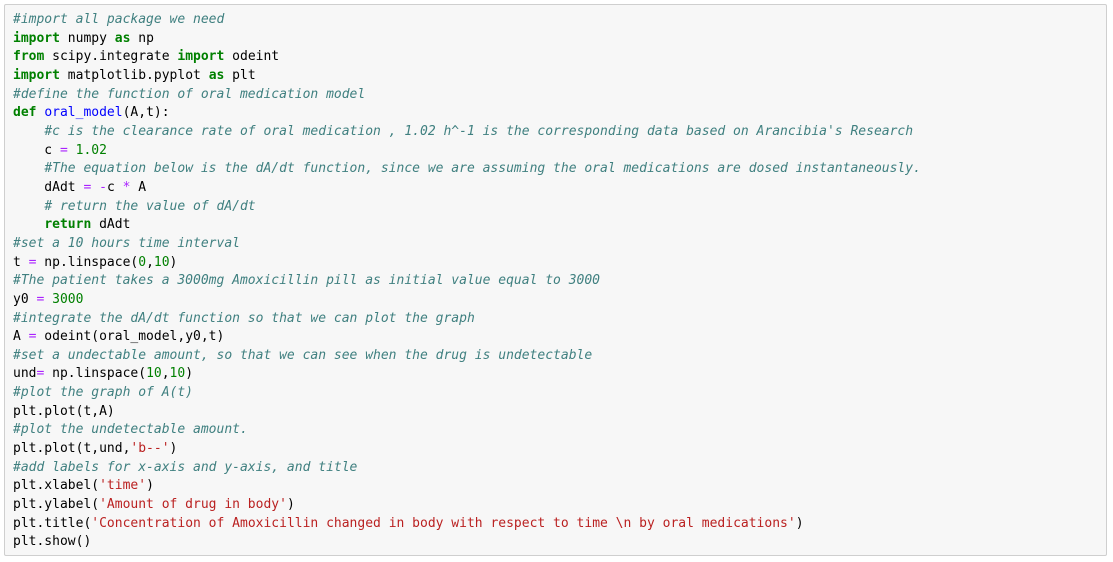 This screenshot has height=562, width=1113. I want to click on code-line: import numpy as np, so click(467, 39).